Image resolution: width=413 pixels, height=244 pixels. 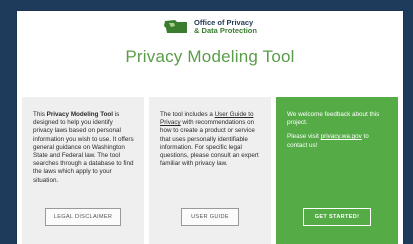 What do you see at coordinates (333, 119) in the screenshot?
I see `feedback-text: We welcome feedback about this project.` at bounding box center [333, 119].